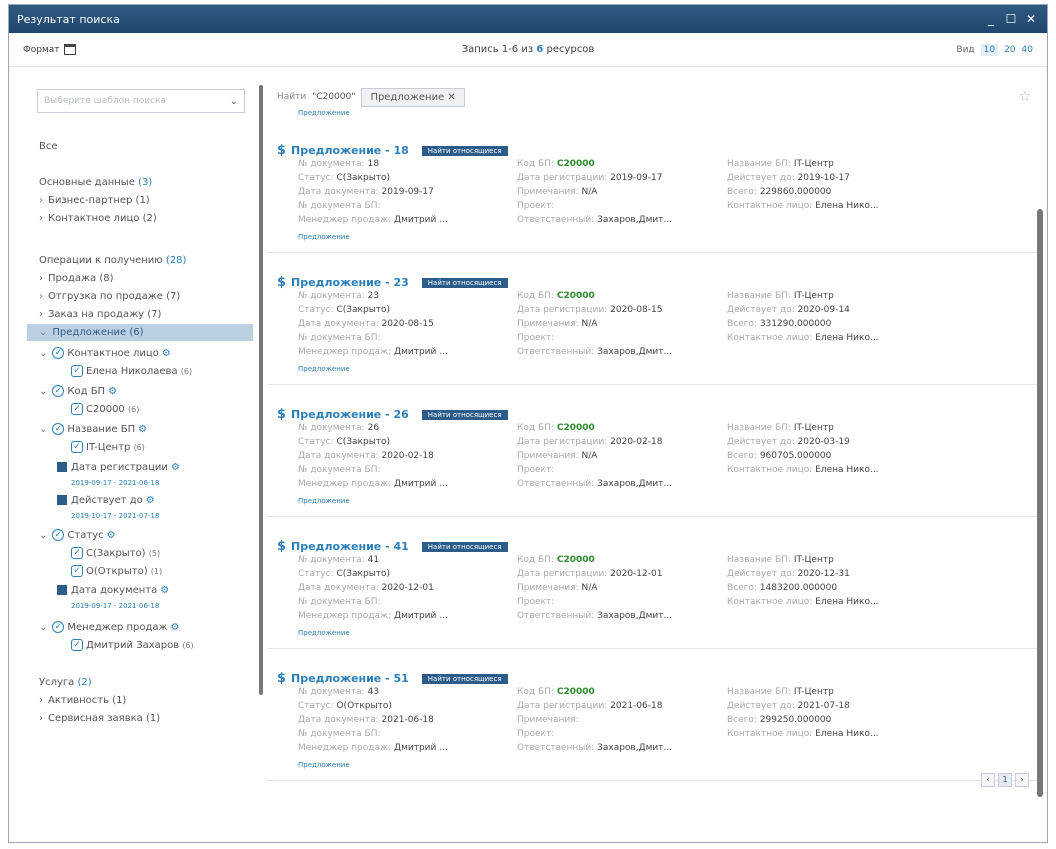 Image resolution: width=1056 pixels, height=849 pixels. Describe the element at coordinates (84, 682) in the screenshot. I see `facet-count: (2)` at that location.